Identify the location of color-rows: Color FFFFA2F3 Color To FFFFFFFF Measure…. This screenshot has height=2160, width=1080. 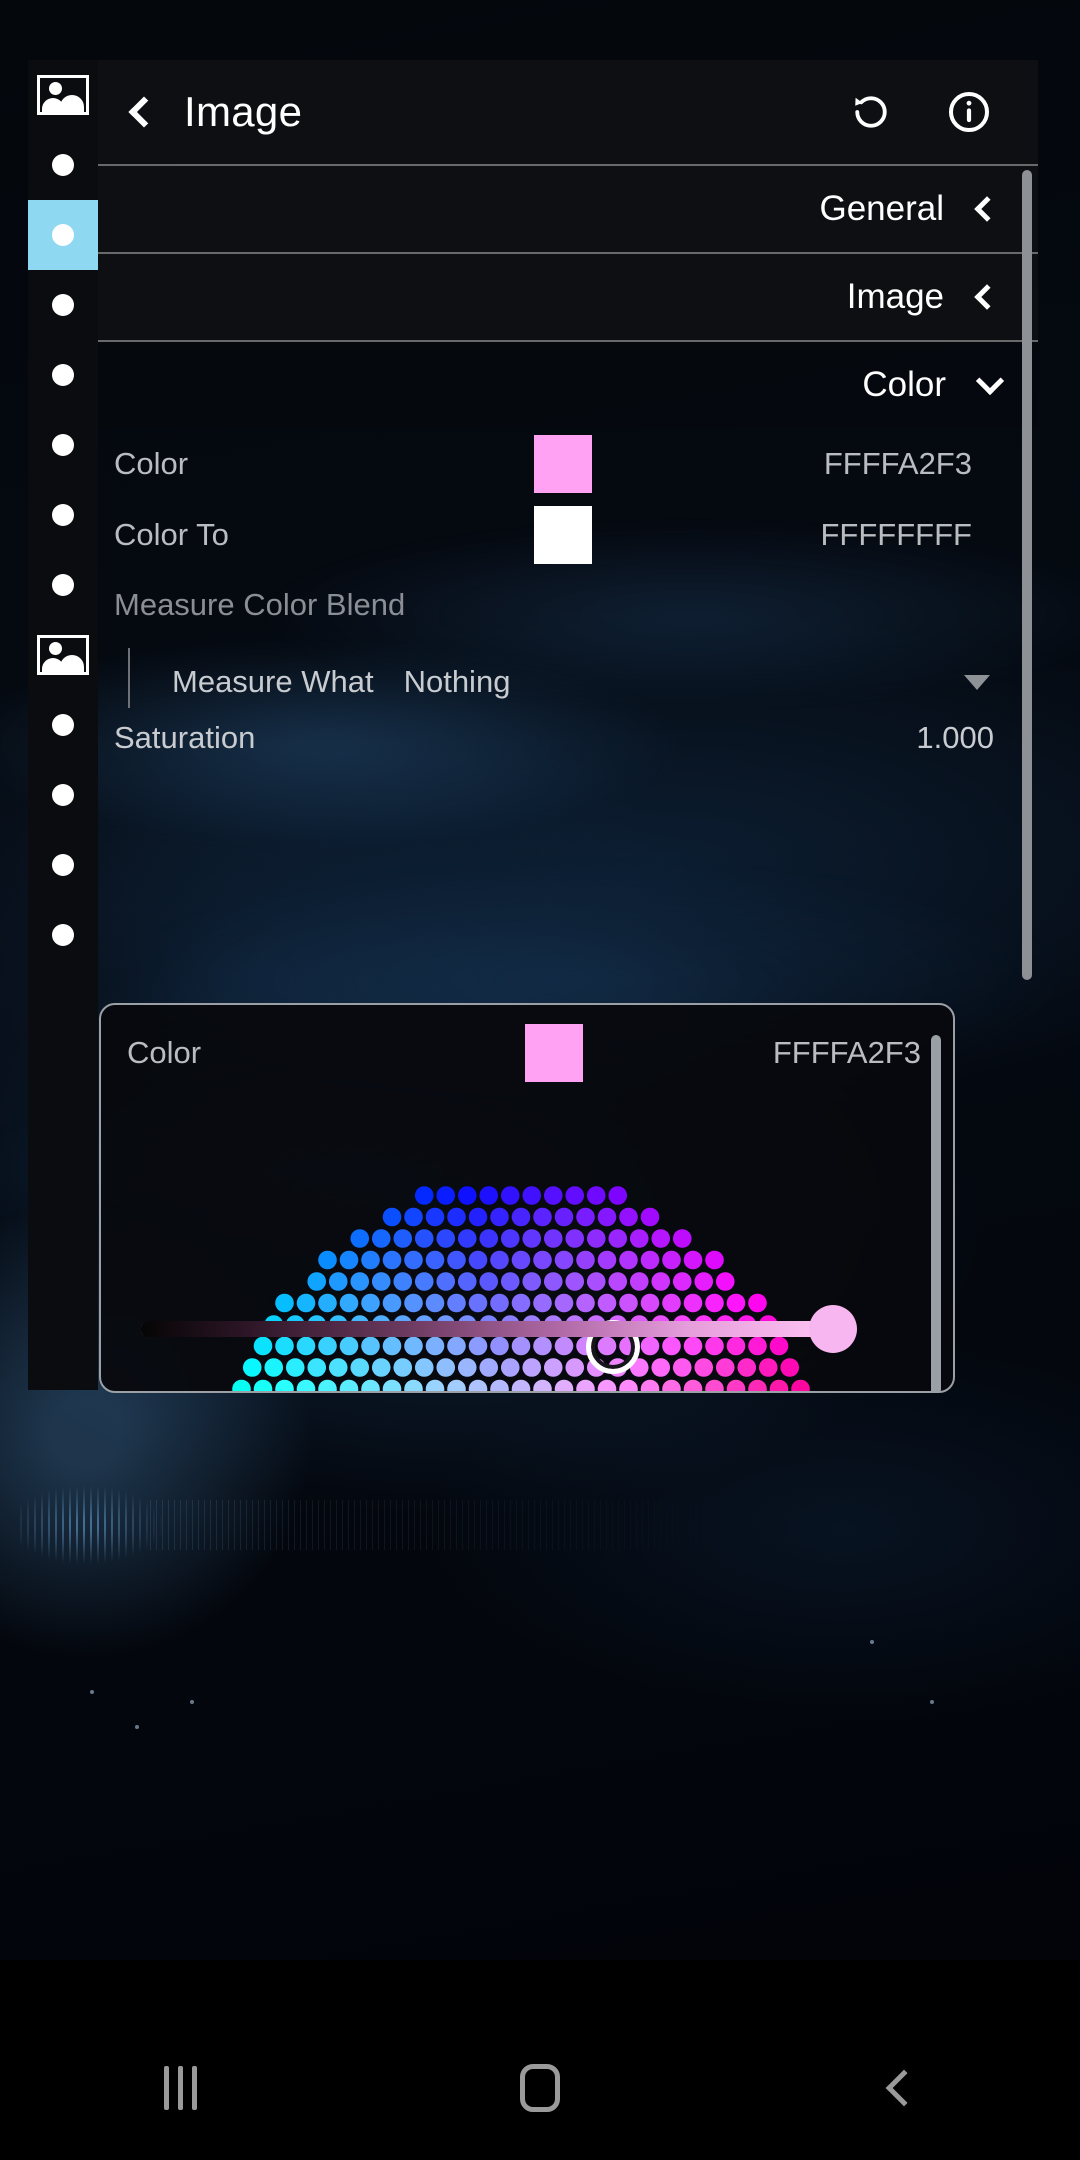
(568, 598).